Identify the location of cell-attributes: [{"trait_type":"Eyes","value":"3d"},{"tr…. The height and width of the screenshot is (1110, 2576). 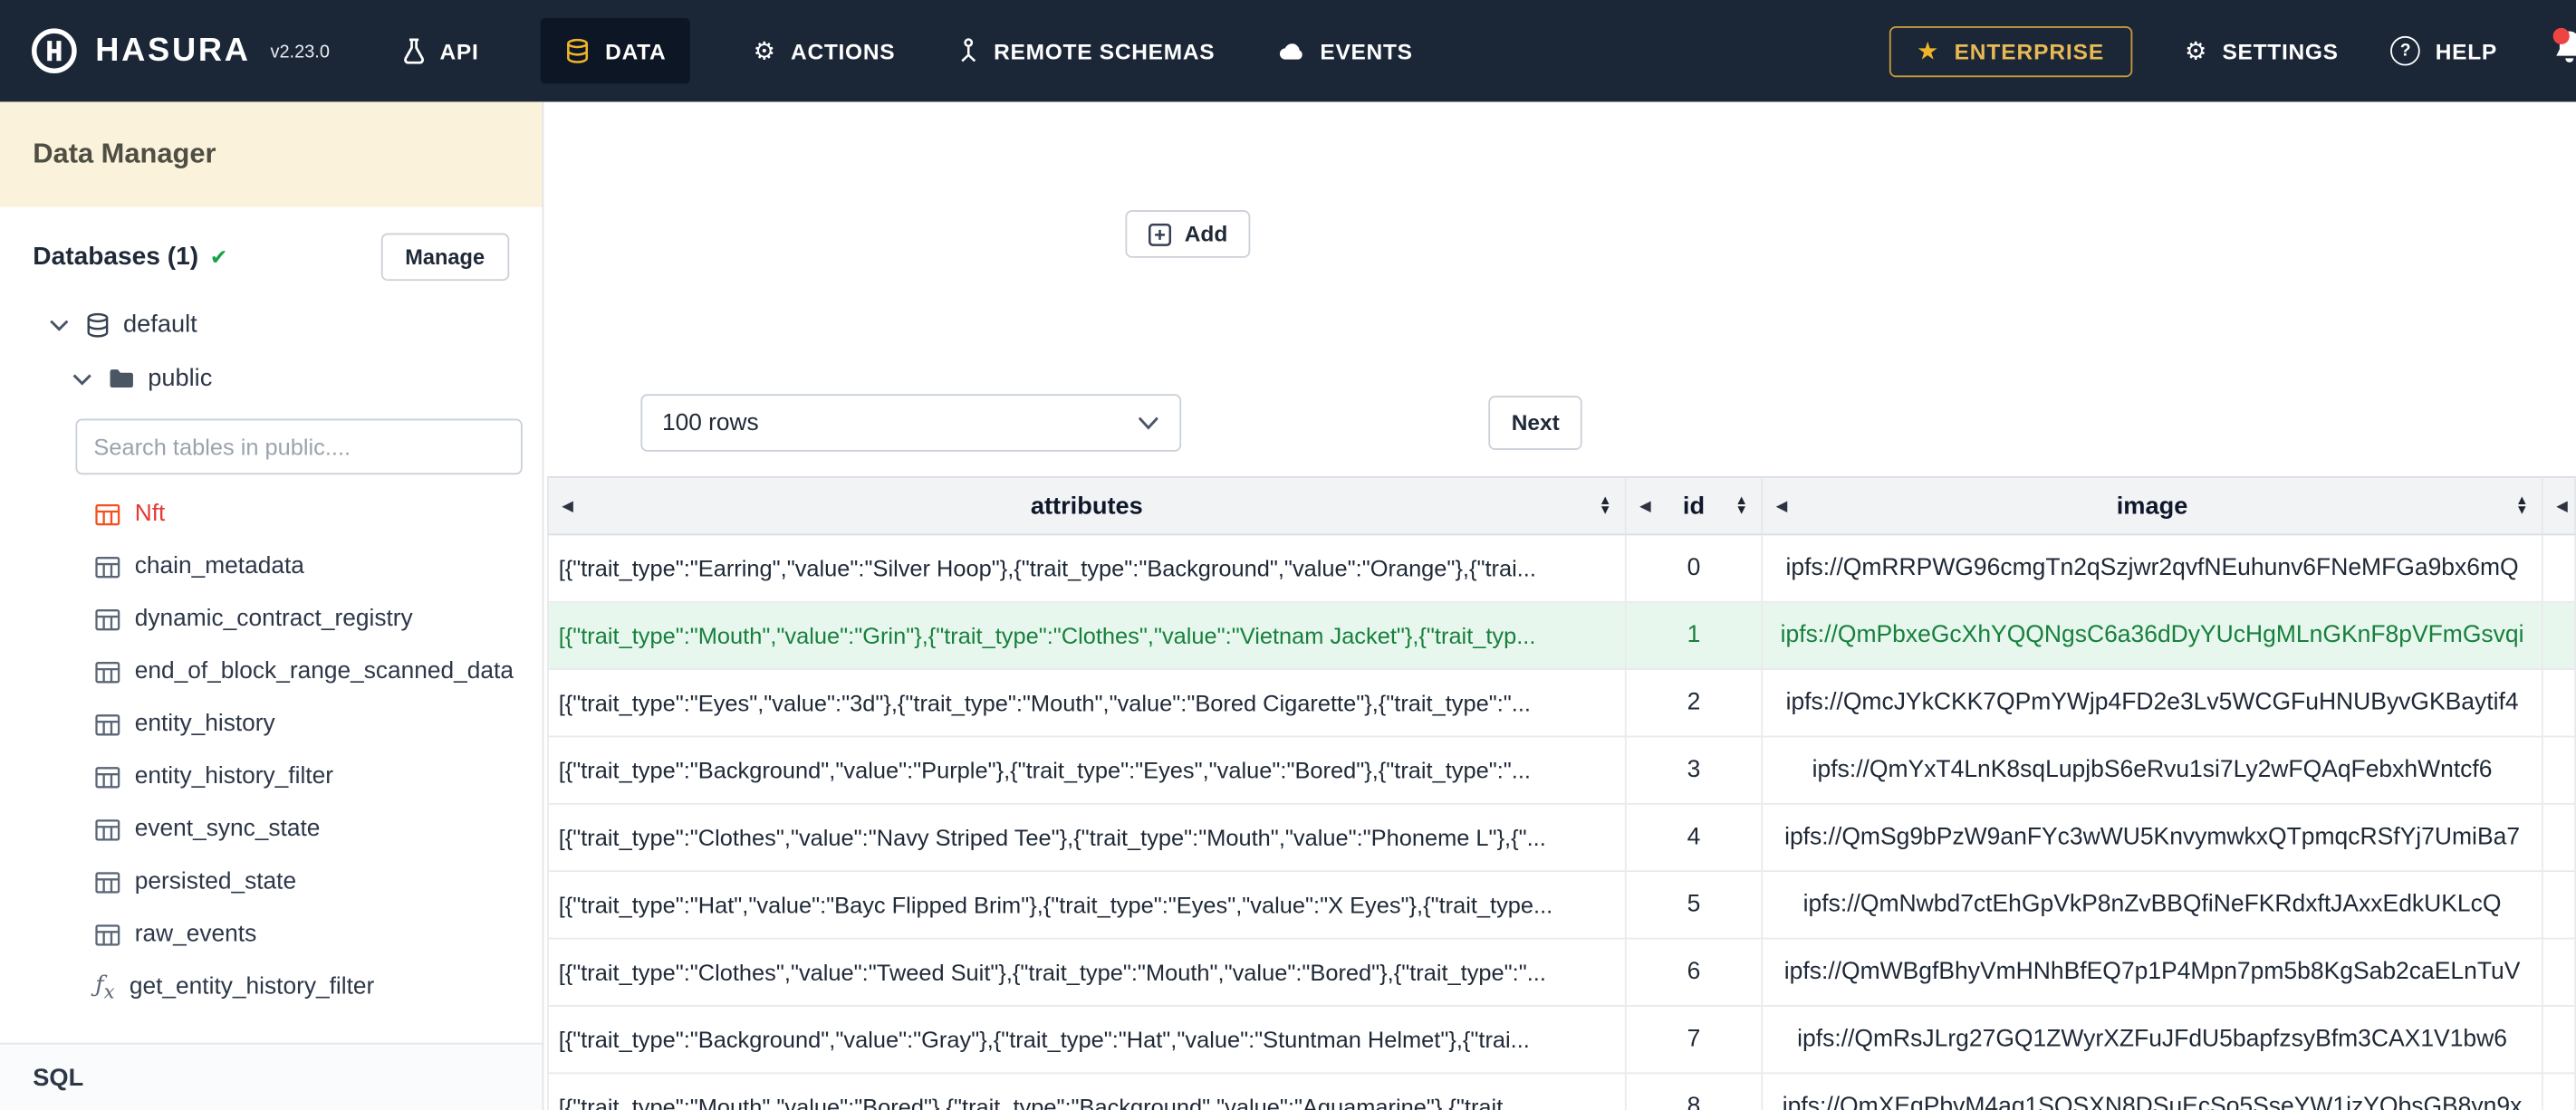
(1086, 704).